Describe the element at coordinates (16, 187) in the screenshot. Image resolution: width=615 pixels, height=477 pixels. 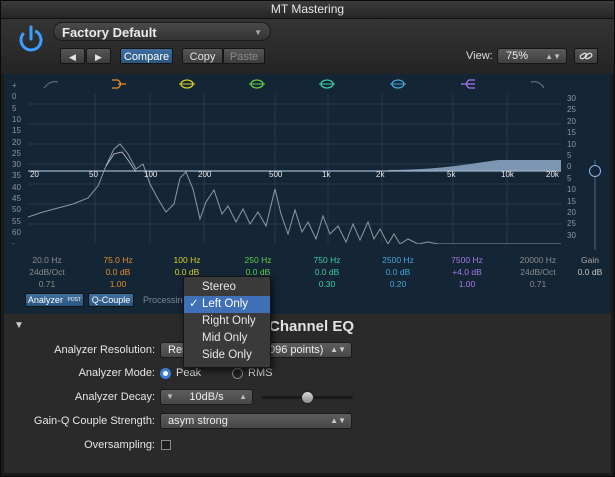
I see `left-scale-tick: 40` at that location.